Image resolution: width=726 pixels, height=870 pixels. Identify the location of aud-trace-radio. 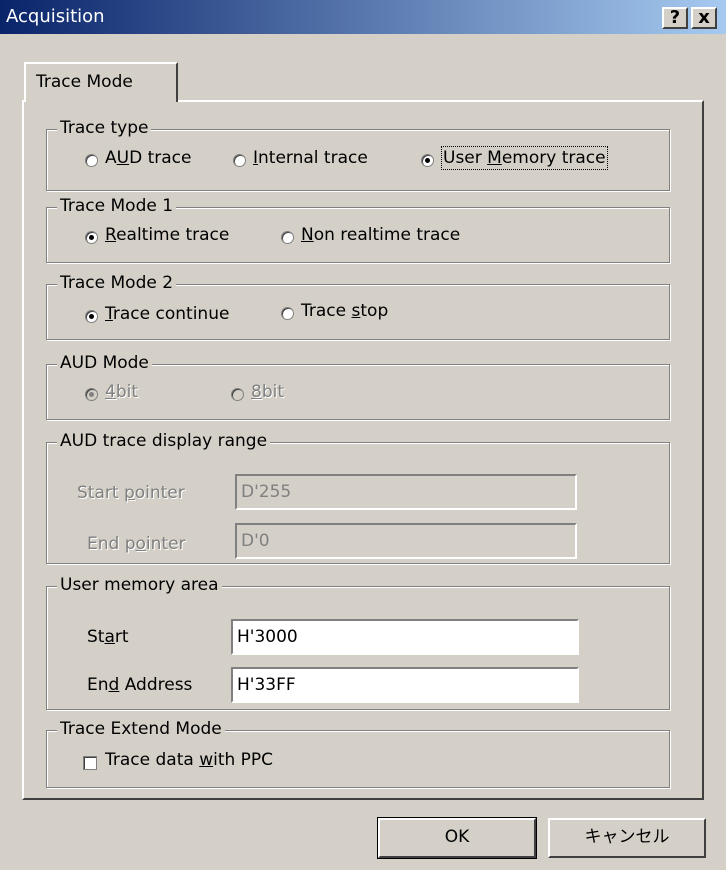
(91, 160).